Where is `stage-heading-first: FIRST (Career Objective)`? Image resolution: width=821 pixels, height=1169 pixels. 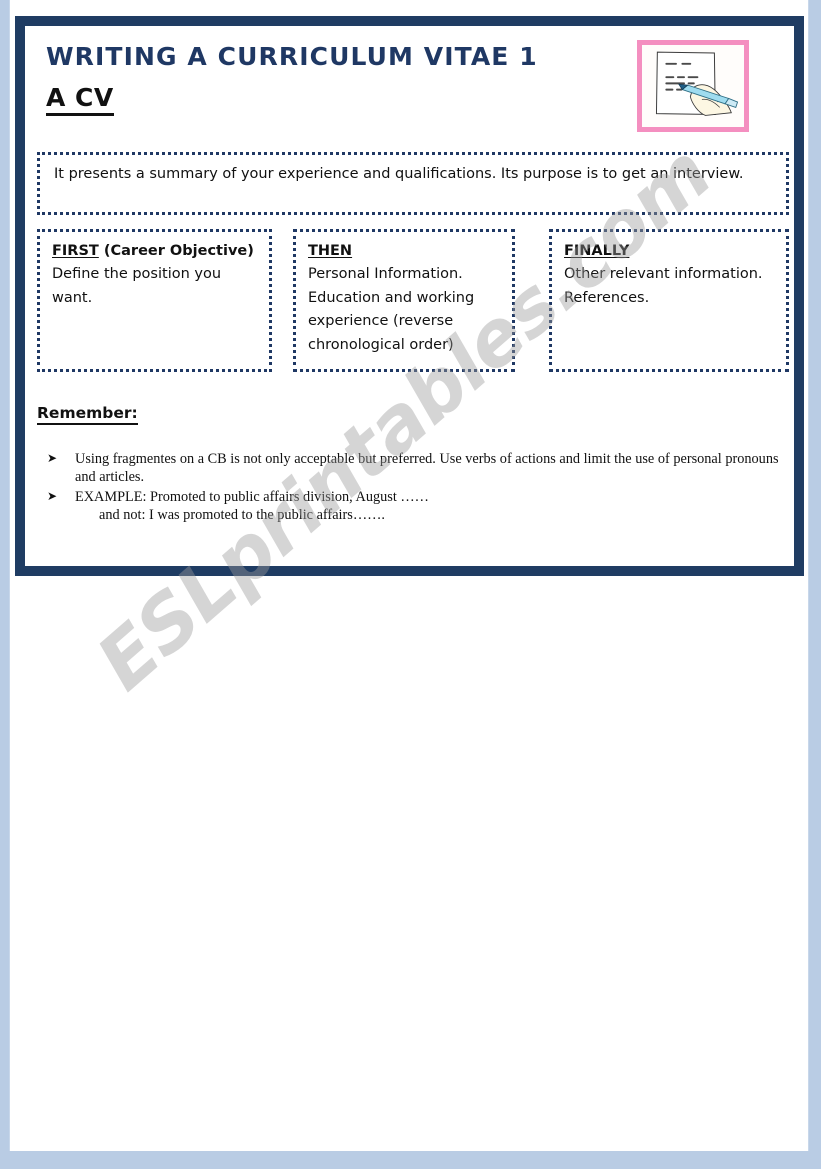
stage-heading-first: FIRST (Career Objective) is located at coordinates (155, 251).